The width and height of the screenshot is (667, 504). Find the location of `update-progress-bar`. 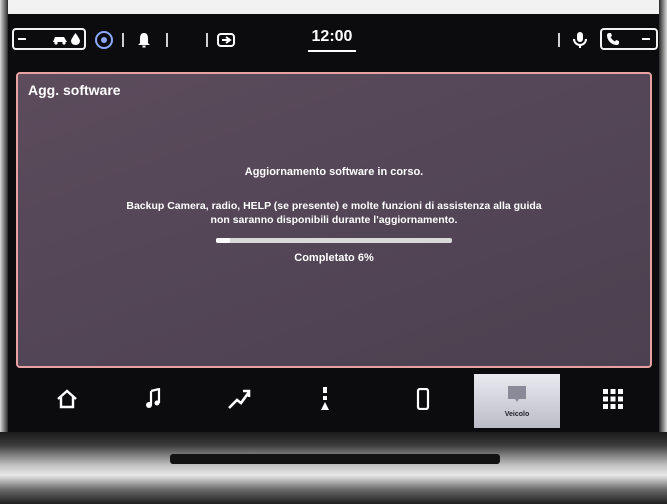

update-progress-bar is located at coordinates (334, 240).